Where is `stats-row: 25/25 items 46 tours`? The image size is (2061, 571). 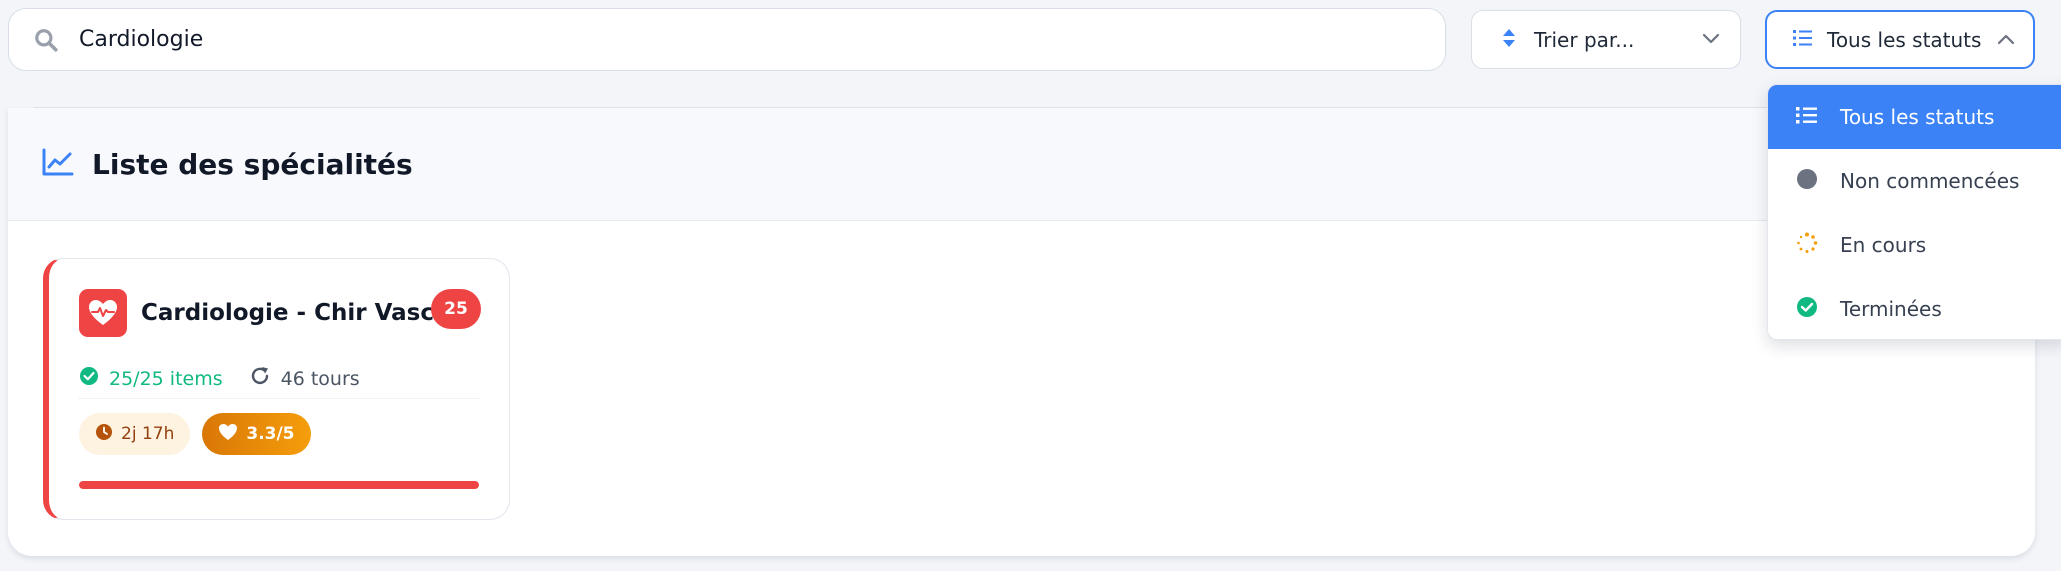 stats-row: 25/25 items 46 tours is located at coordinates (279, 379).